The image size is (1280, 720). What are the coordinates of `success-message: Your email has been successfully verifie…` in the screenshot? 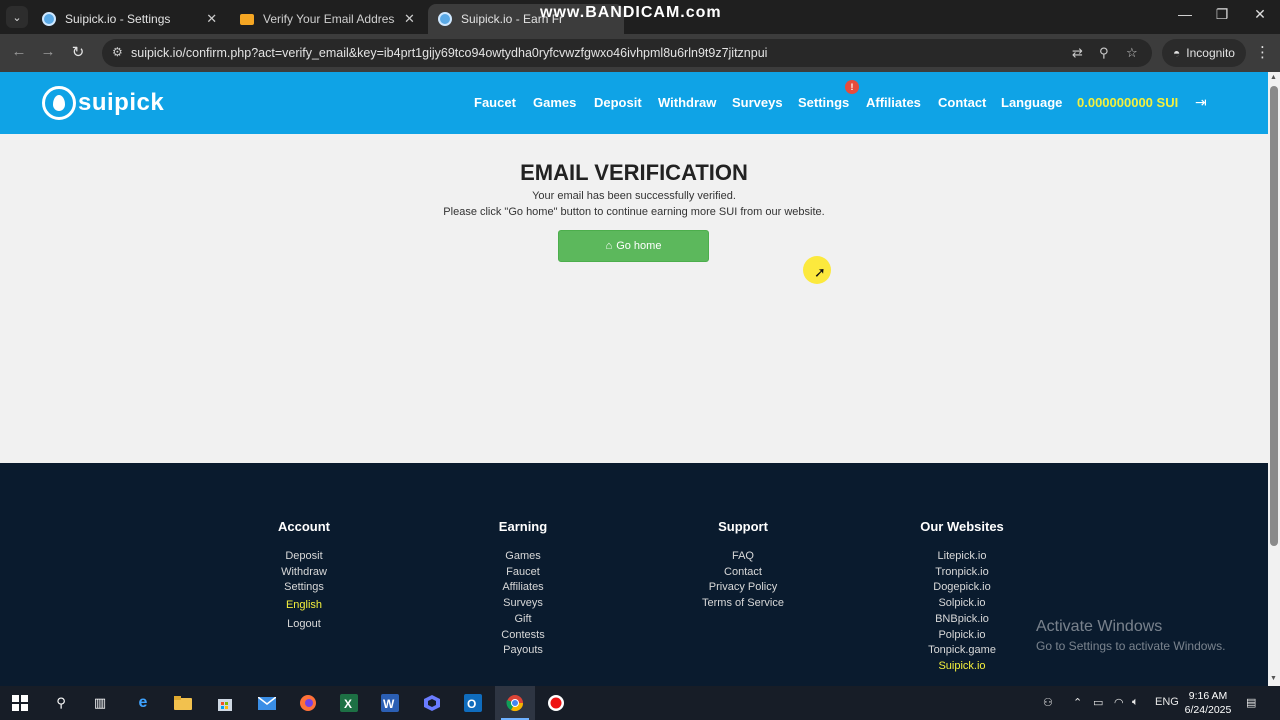 It's located at (634, 196).